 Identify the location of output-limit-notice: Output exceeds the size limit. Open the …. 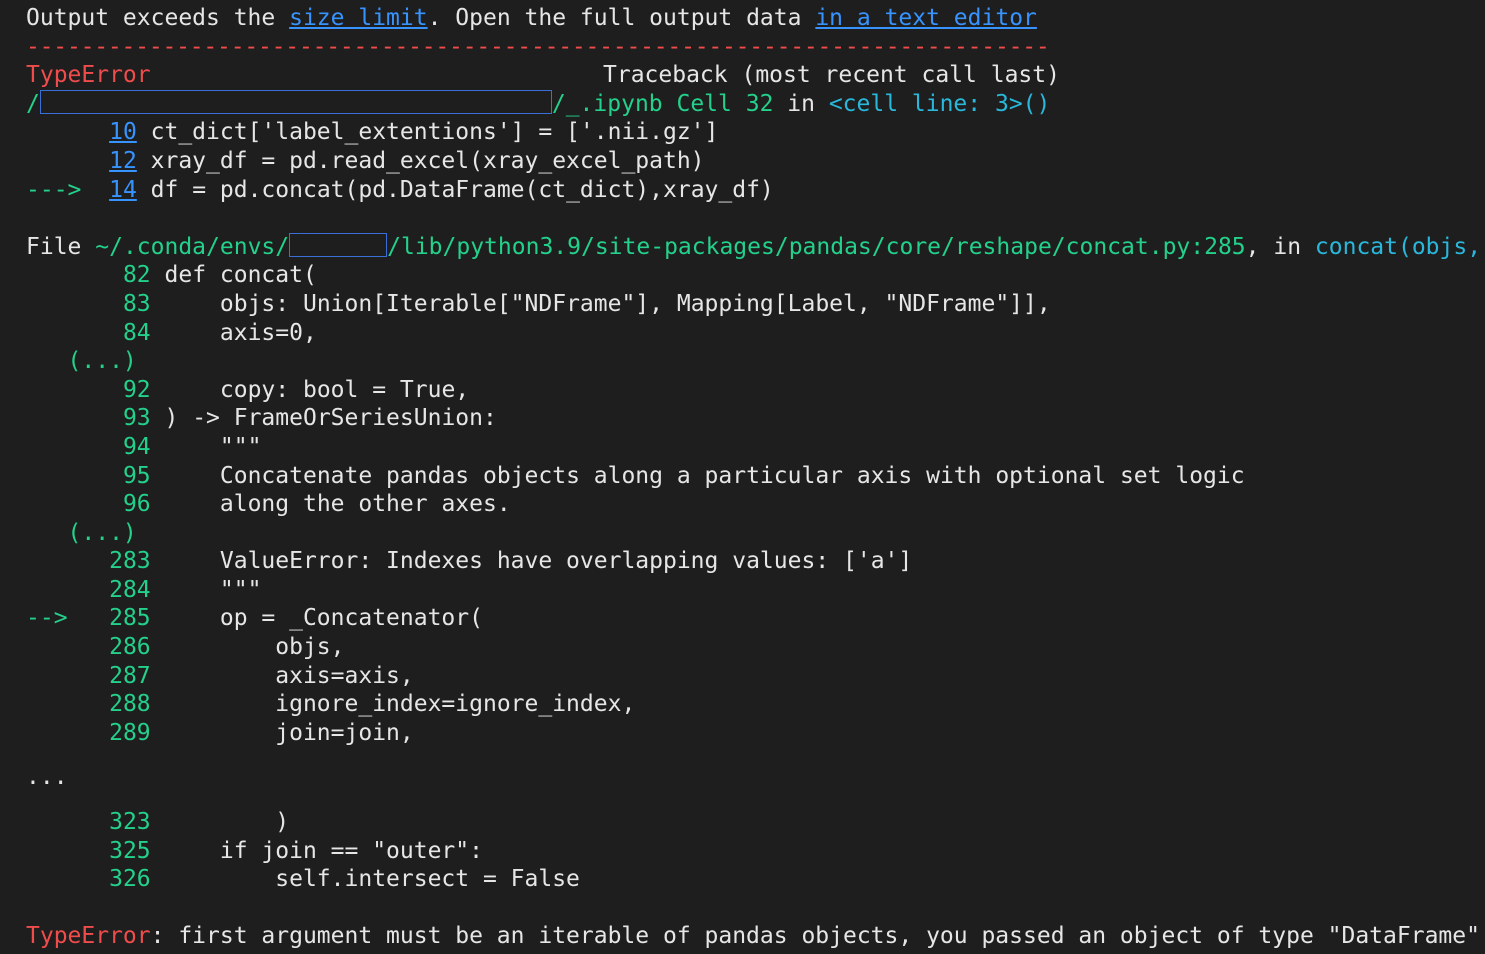
(751, 18).